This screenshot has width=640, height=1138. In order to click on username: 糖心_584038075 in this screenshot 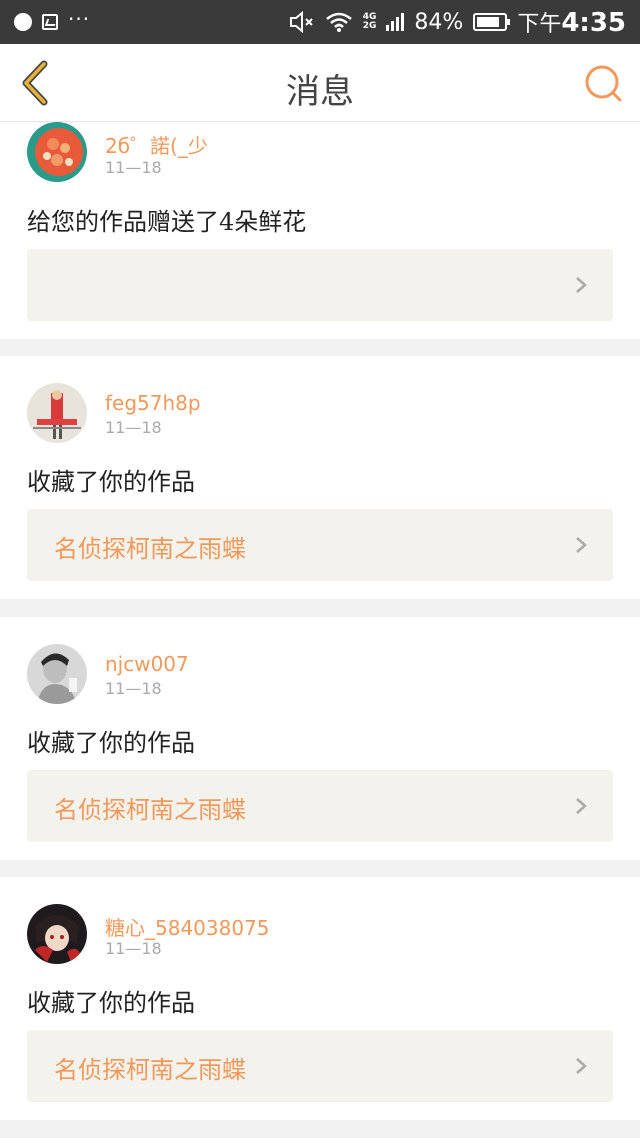, I will do `click(187, 926)`.